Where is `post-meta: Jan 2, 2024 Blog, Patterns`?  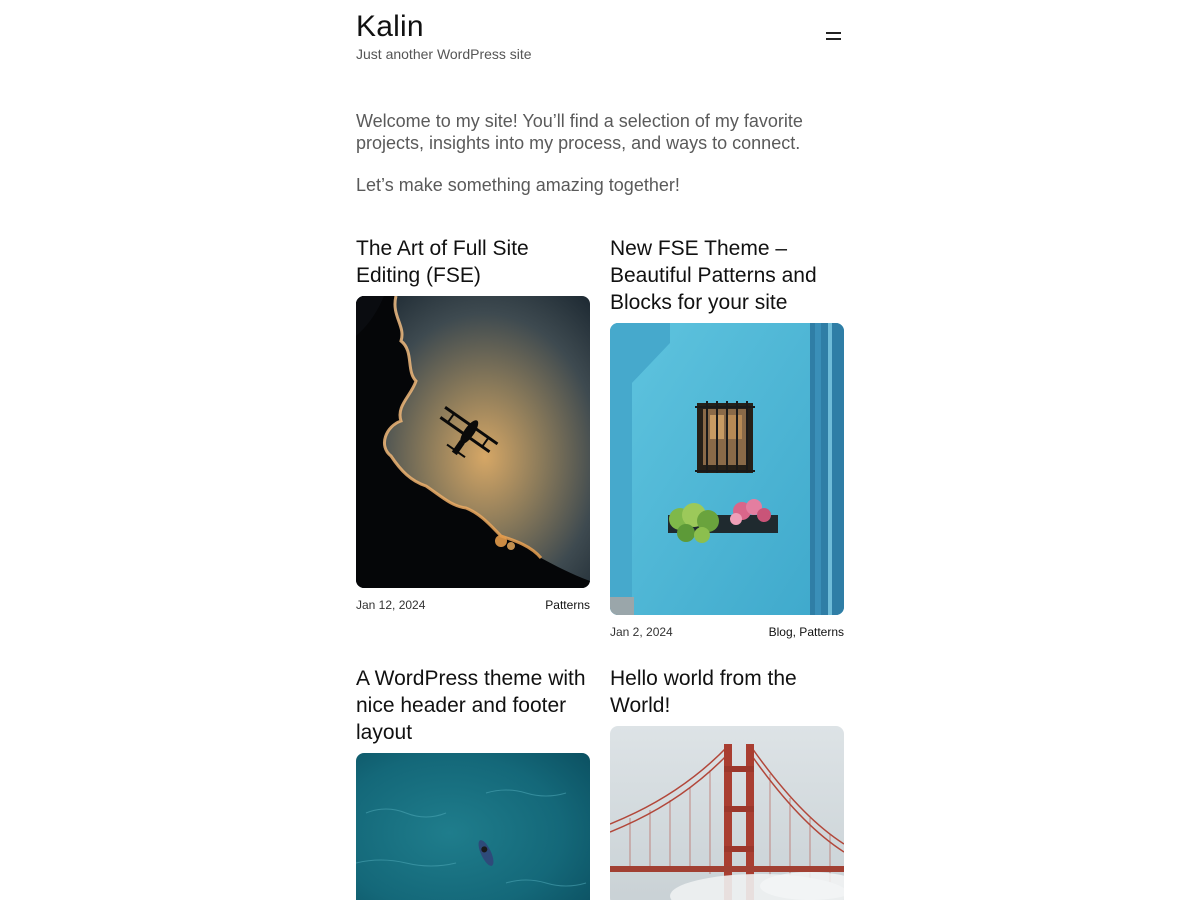
post-meta: Jan 2, 2024 Blog, Patterns is located at coordinates (727, 632).